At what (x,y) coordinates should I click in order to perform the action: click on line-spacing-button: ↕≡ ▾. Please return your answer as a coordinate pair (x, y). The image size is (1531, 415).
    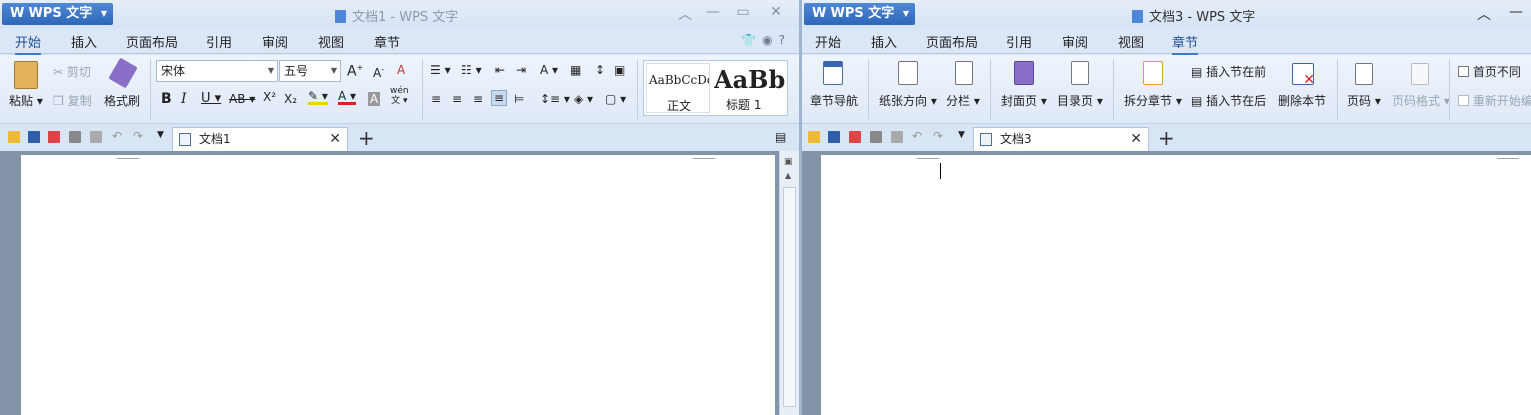
    Looking at the image, I should click on (555, 99).